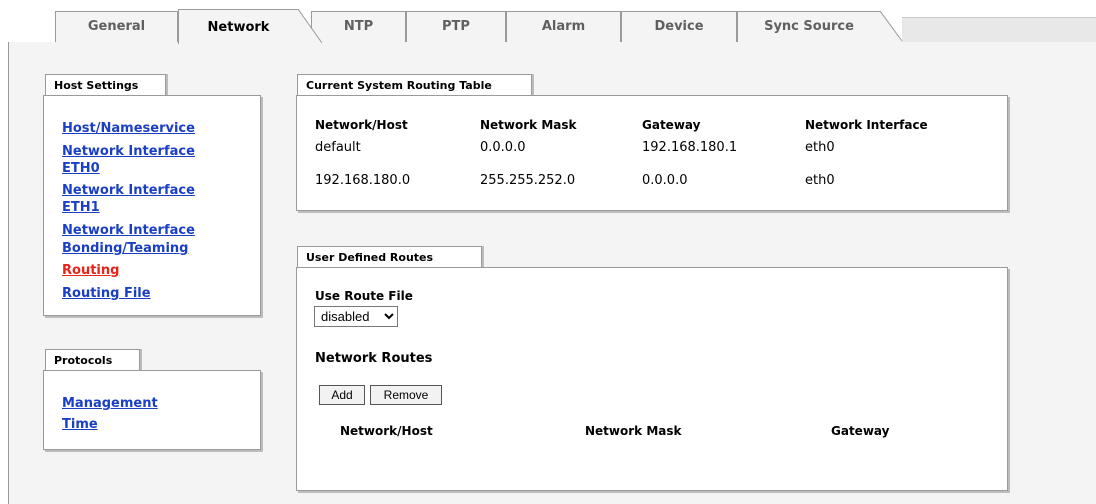 The height and width of the screenshot is (504, 1096). Describe the element at coordinates (361, 125) in the screenshot. I see `rt-header-network-host: Network/Host` at that location.